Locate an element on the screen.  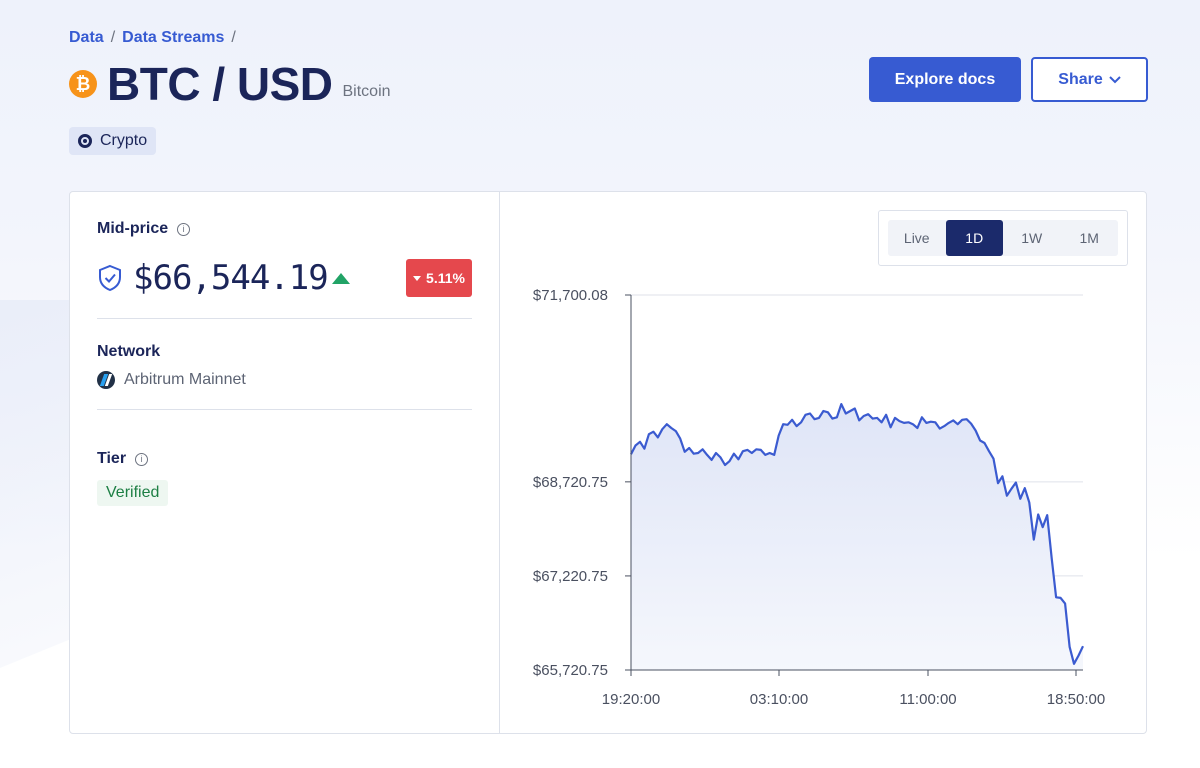
page-subtitle: Bitcoin is located at coordinates (366, 91).